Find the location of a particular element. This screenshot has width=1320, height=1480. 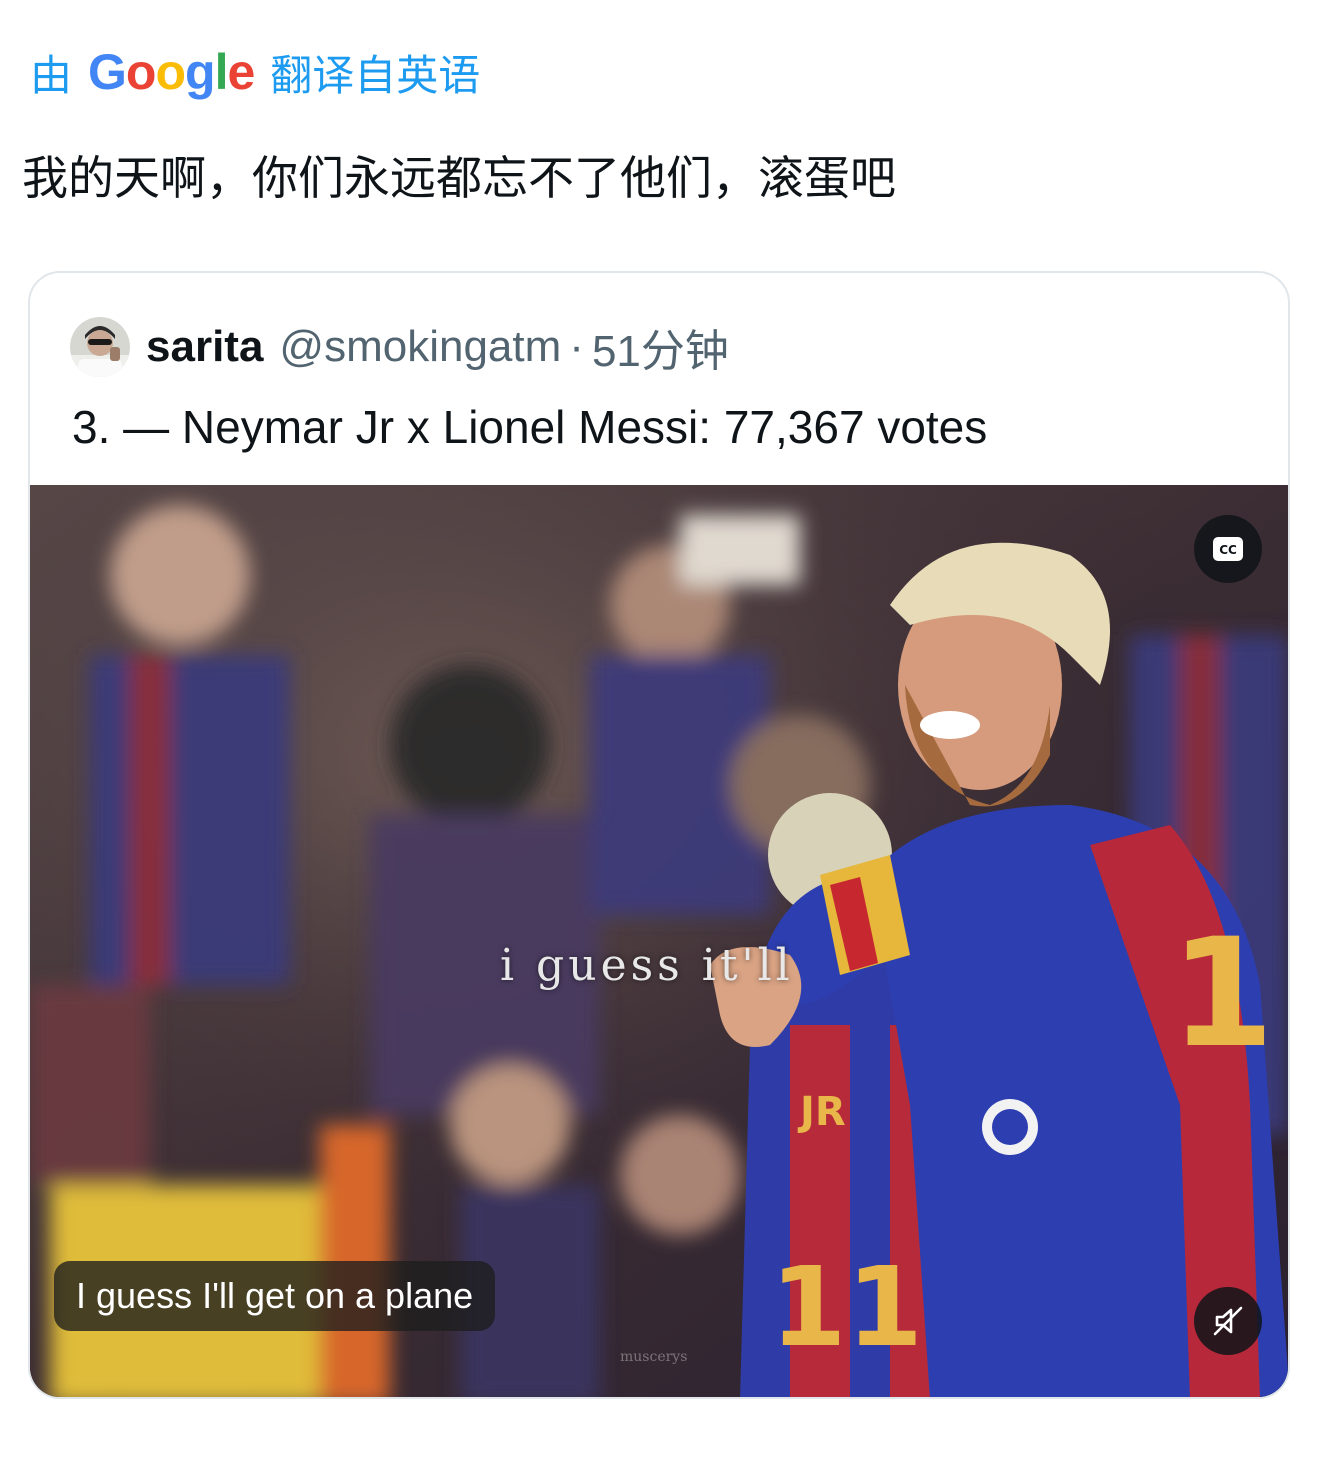

unmute-button is located at coordinates (1228, 1321).